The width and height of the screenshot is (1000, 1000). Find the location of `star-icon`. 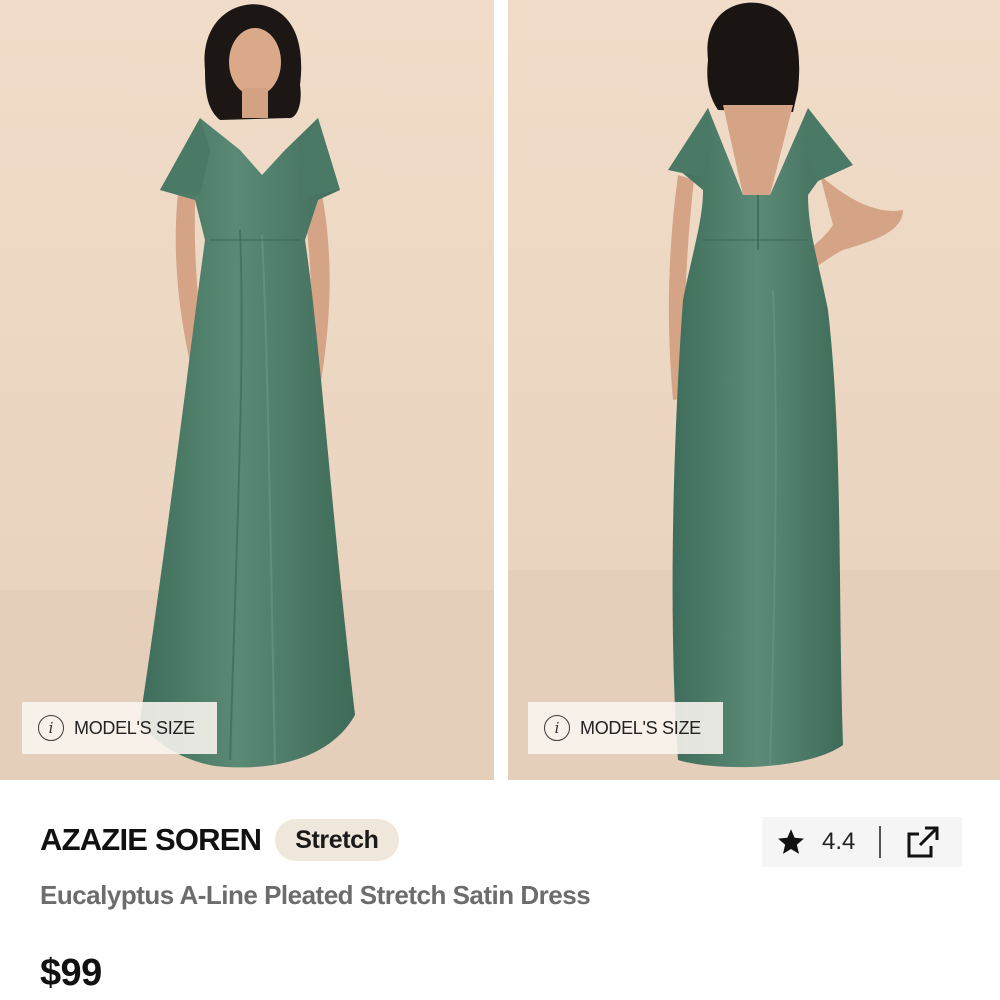

star-icon is located at coordinates (791, 841).